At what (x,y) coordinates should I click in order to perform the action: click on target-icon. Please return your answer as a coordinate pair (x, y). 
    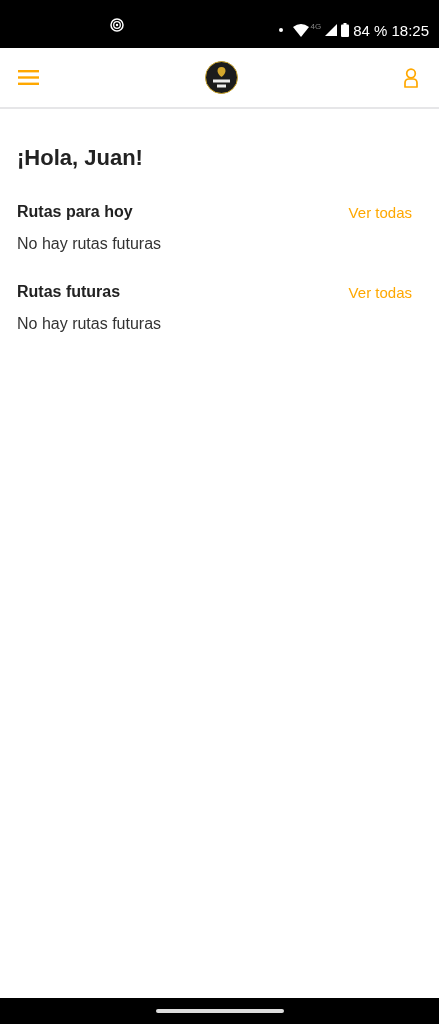
    Looking at the image, I should click on (117, 25).